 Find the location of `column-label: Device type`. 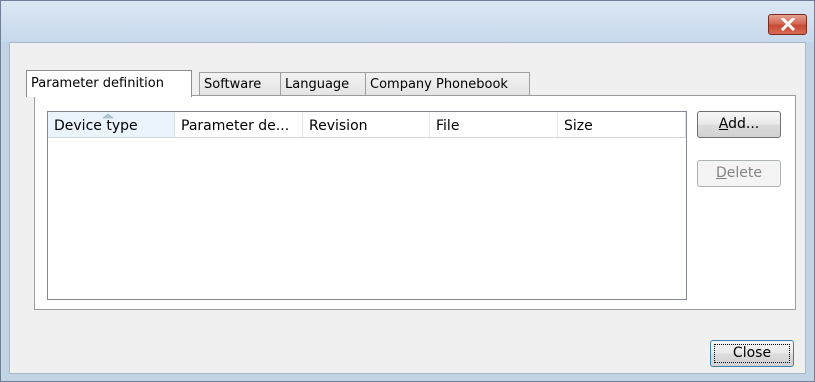

column-label: Device type is located at coordinates (96, 126).